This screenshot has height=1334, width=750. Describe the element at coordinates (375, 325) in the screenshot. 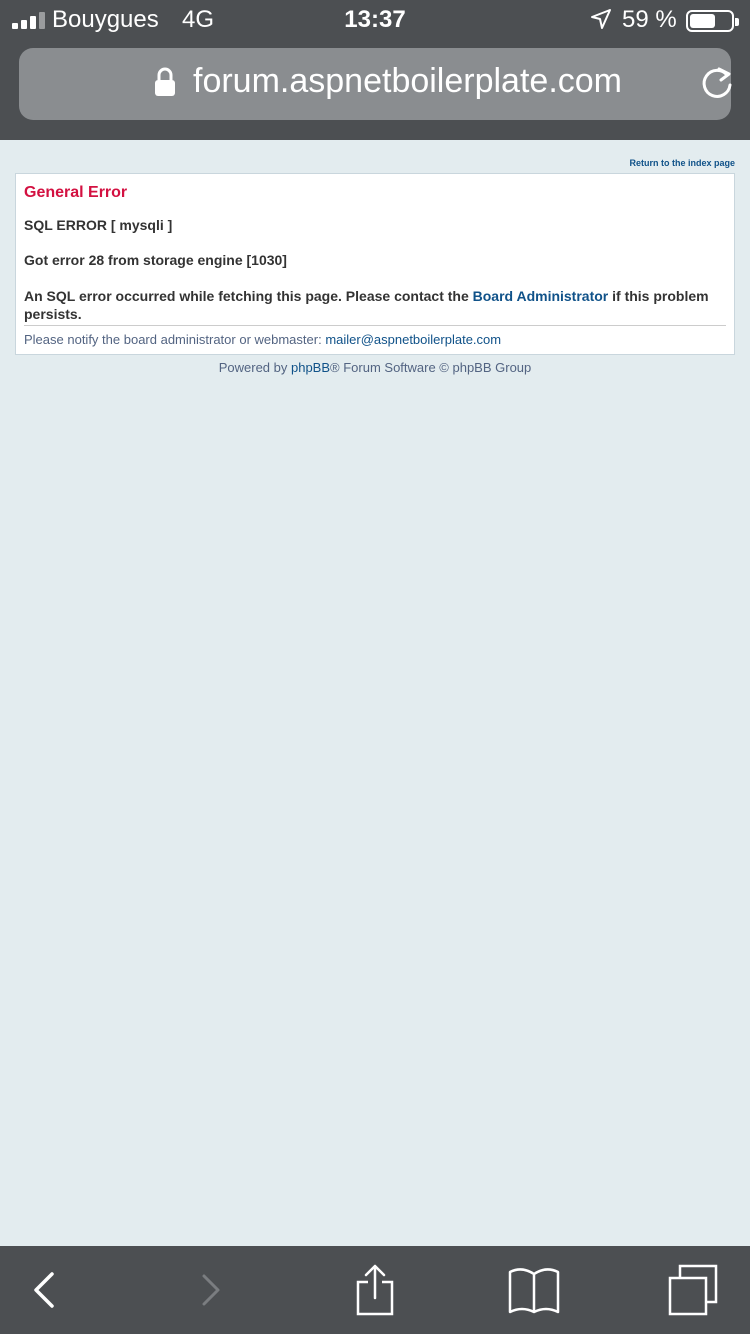

I see `divider` at that location.